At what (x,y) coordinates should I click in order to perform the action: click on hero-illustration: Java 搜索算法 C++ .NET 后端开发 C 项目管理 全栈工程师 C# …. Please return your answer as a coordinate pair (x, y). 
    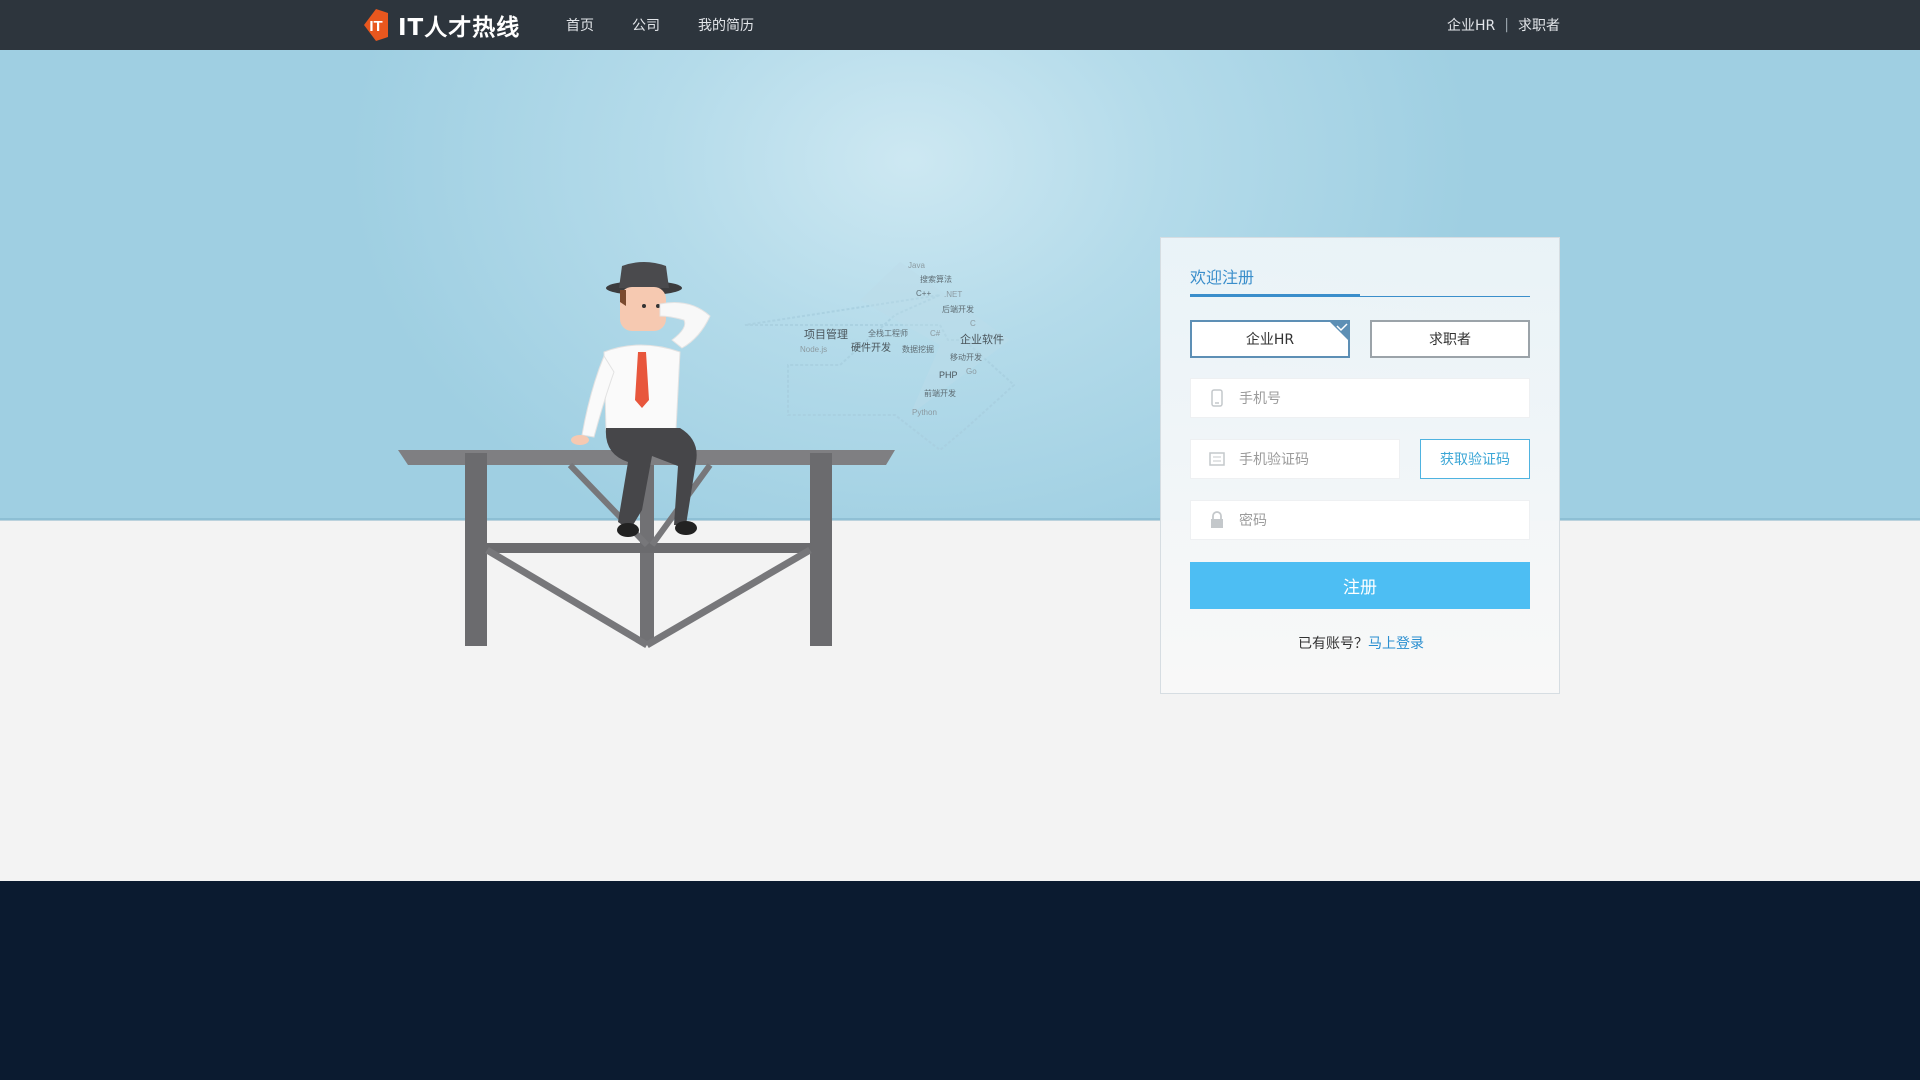
    Looking at the image, I should click on (710, 450).